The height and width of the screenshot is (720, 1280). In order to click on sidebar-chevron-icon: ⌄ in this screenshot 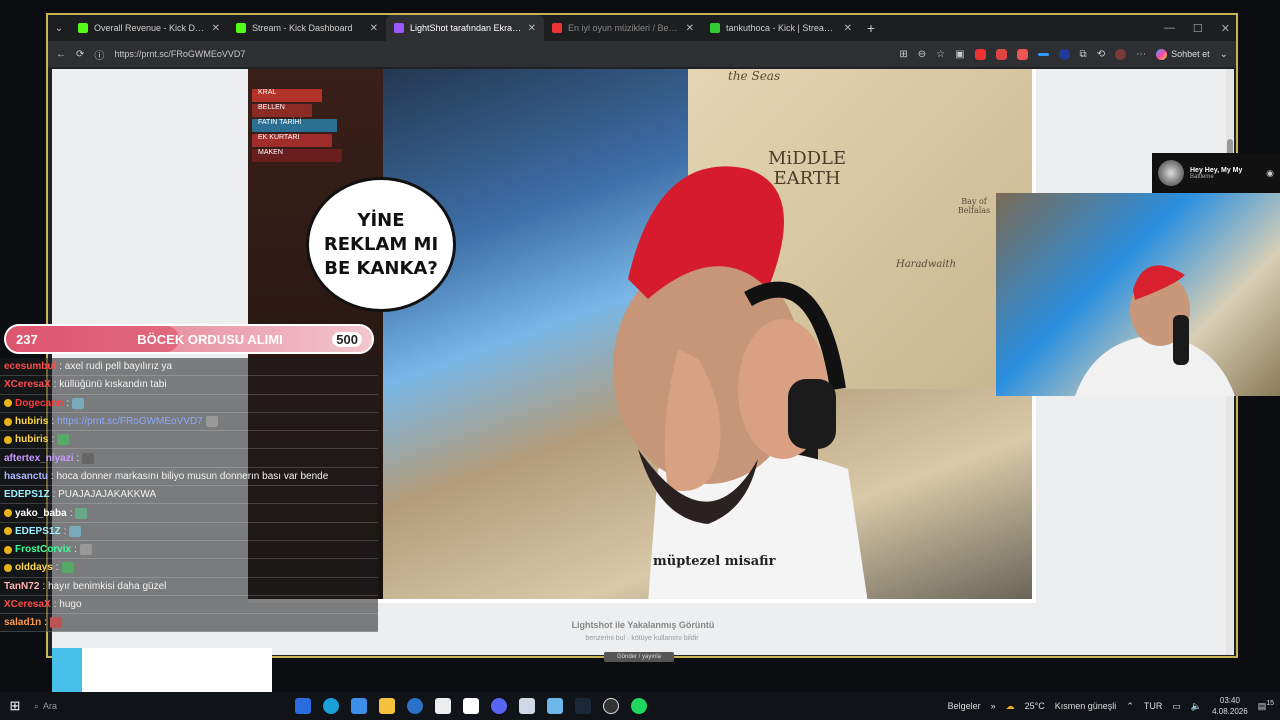, I will do `click(1224, 54)`.